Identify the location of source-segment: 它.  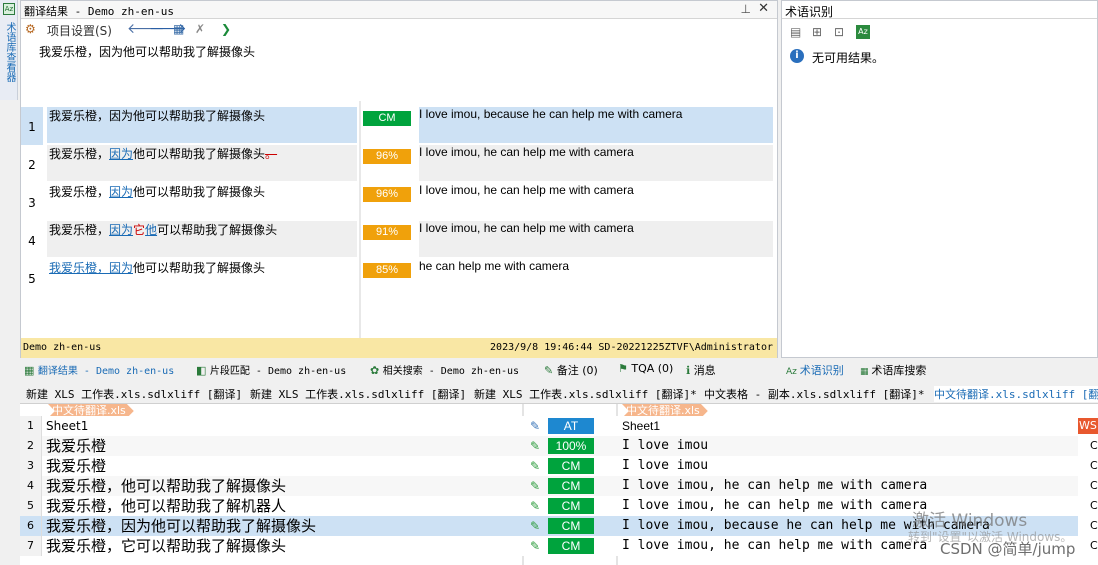
(139, 230).